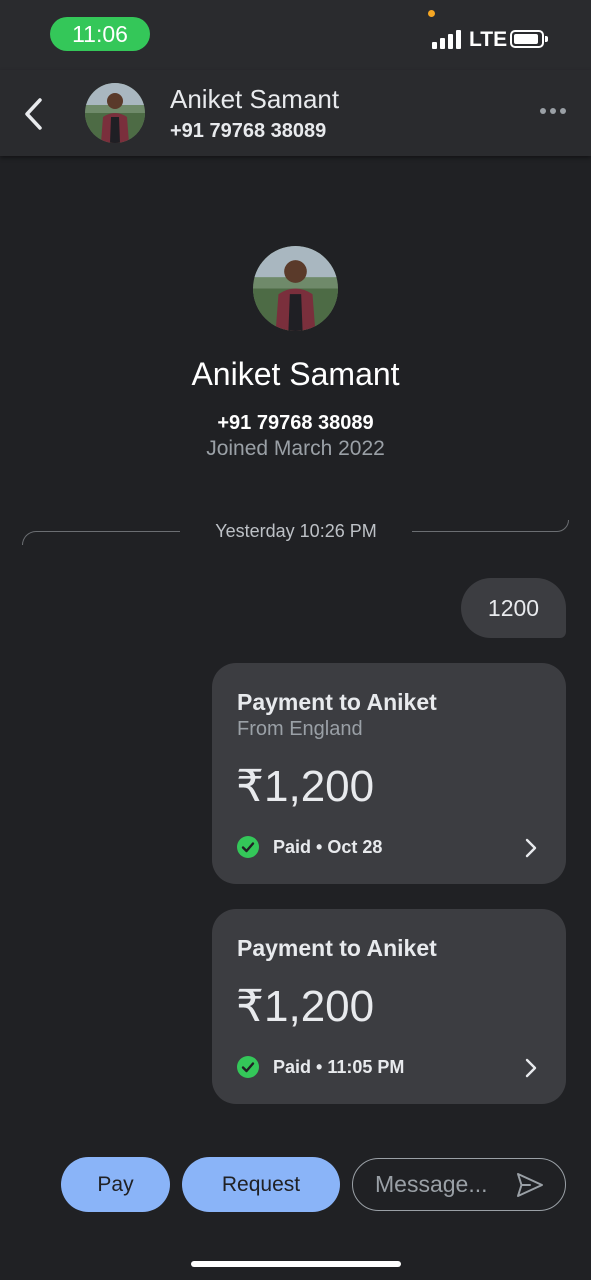 The image size is (591, 1280). What do you see at coordinates (295, 423) in the screenshot?
I see `profile-phone: +91 79768 38089` at bounding box center [295, 423].